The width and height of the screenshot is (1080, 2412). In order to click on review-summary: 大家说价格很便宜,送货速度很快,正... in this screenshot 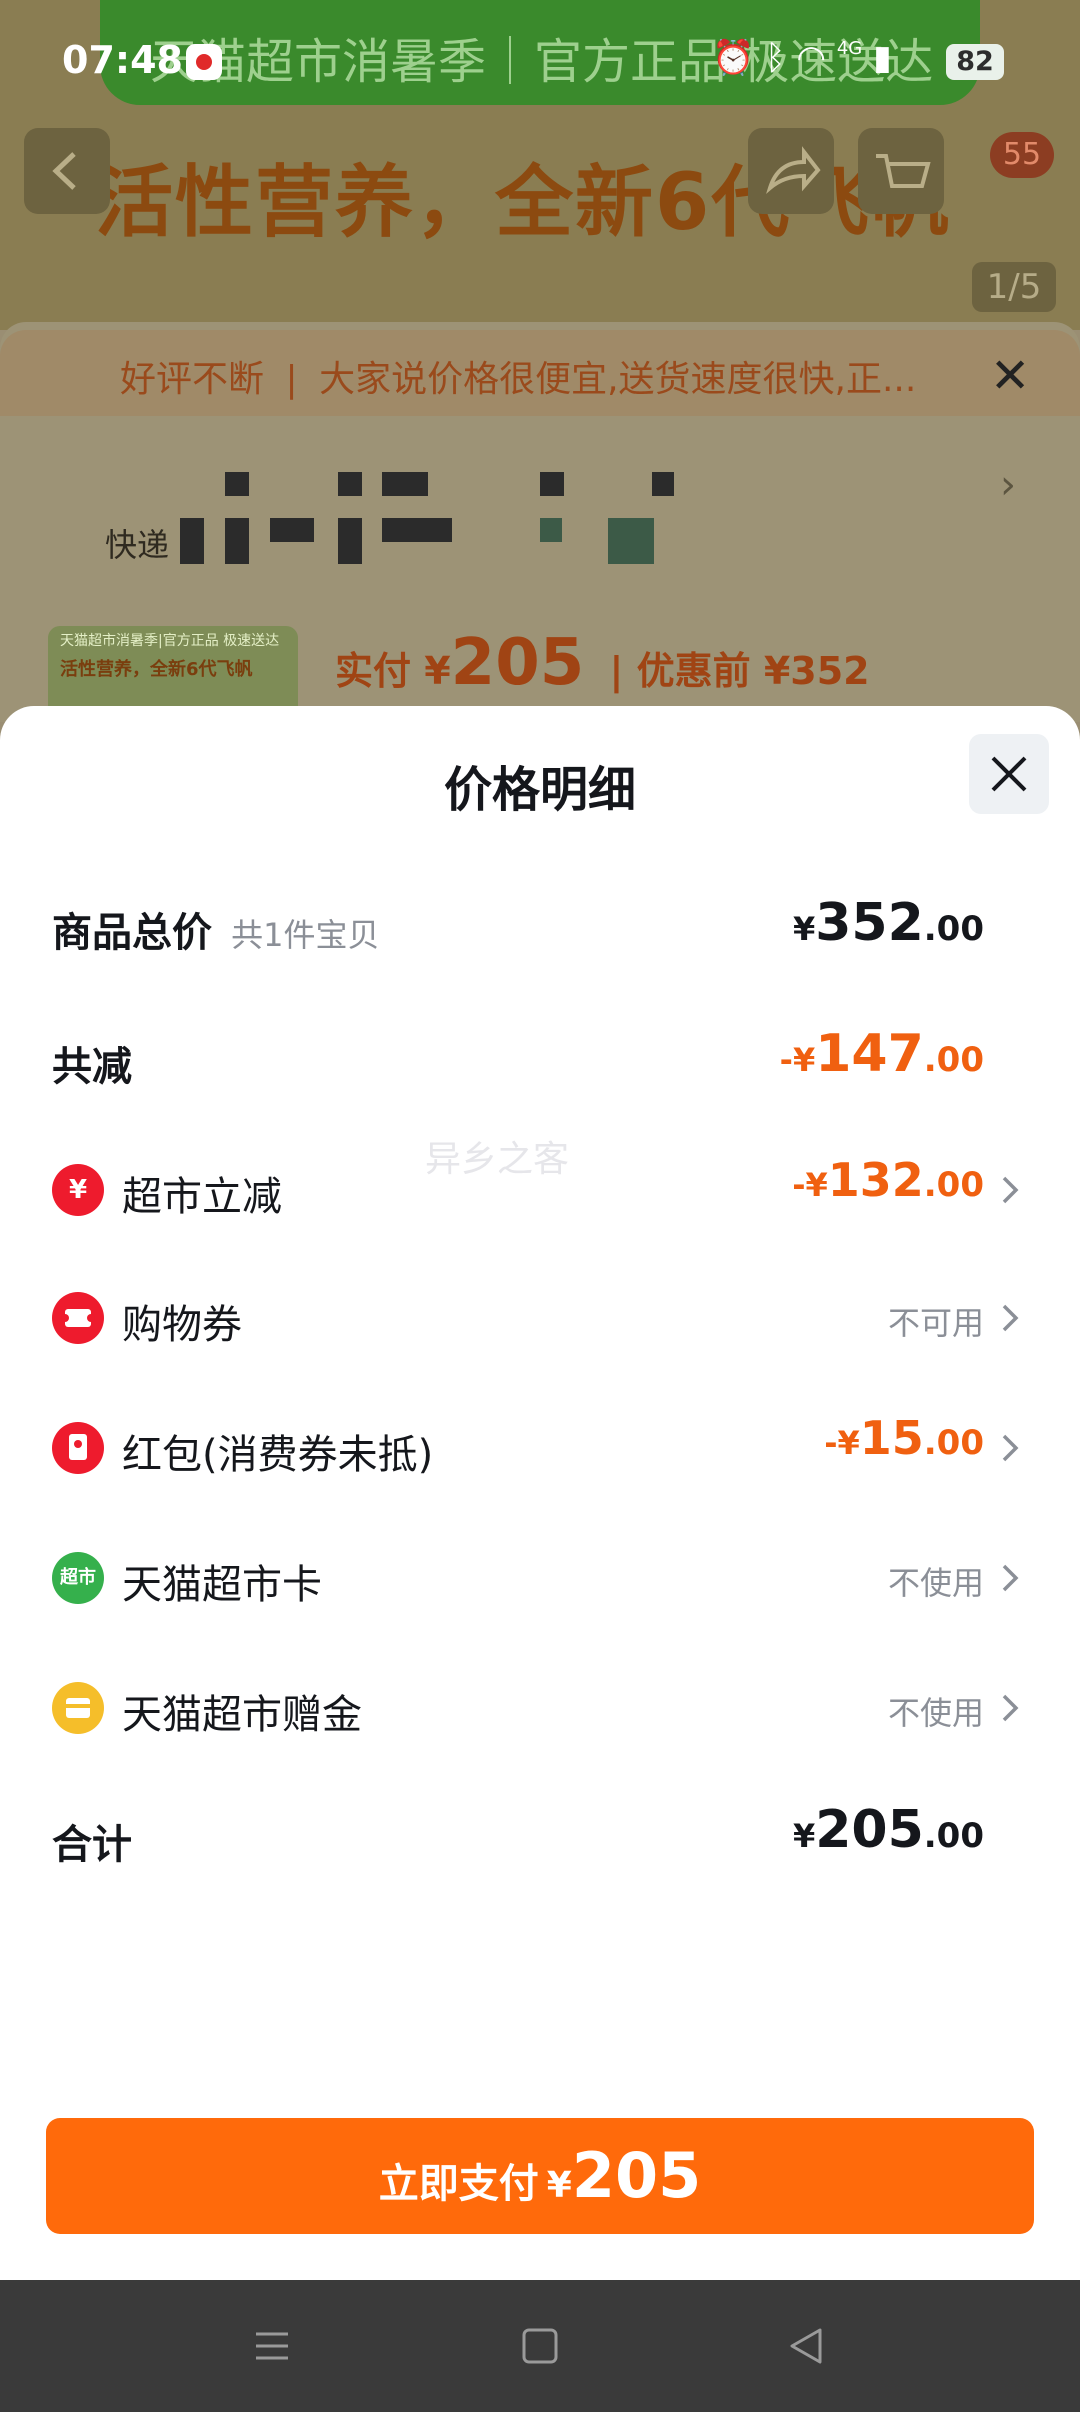, I will do `click(618, 379)`.